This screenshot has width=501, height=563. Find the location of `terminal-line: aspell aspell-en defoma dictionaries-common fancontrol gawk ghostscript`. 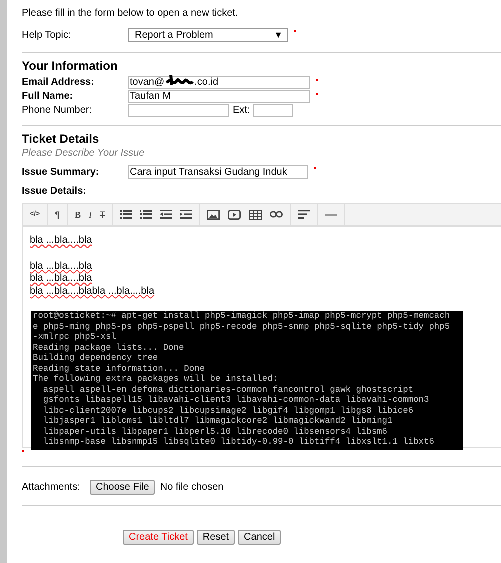

terminal-line: aspell aspell-en defoma dictionaries-common fancontrol gawk ghostscript is located at coordinates (228, 389).